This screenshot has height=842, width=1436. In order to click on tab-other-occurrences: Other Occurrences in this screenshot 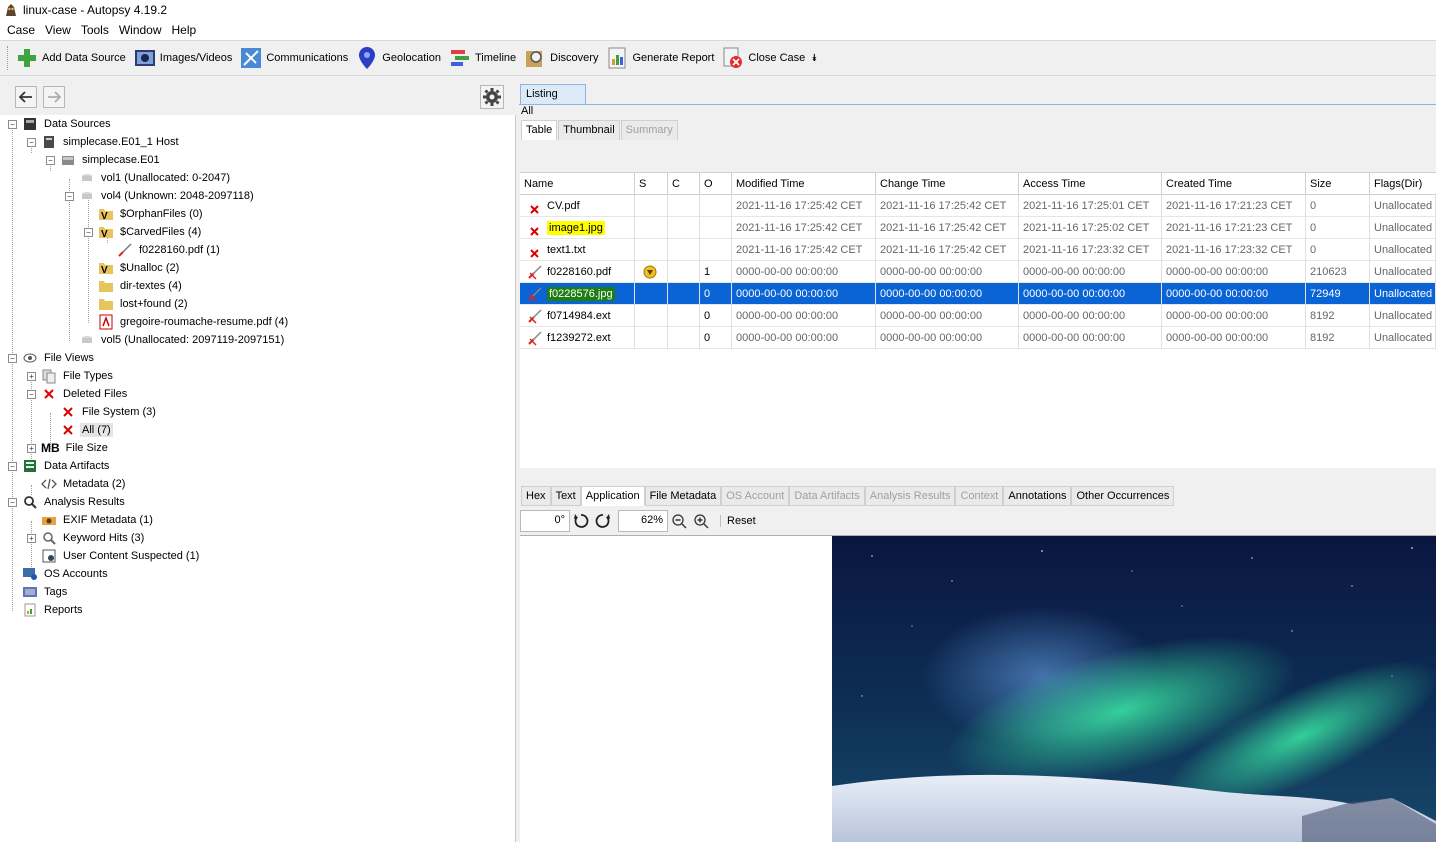, I will do `click(1123, 496)`.